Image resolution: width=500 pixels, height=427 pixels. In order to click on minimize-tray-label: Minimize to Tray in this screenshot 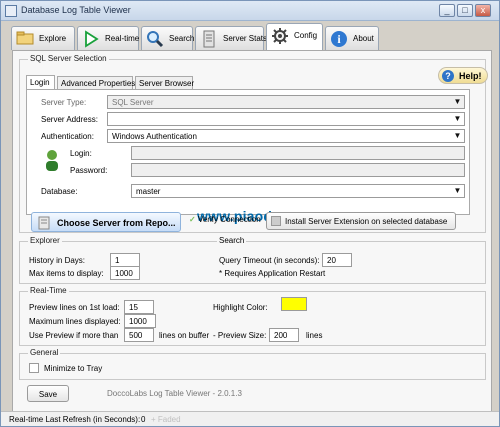, I will do `click(73, 368)`.